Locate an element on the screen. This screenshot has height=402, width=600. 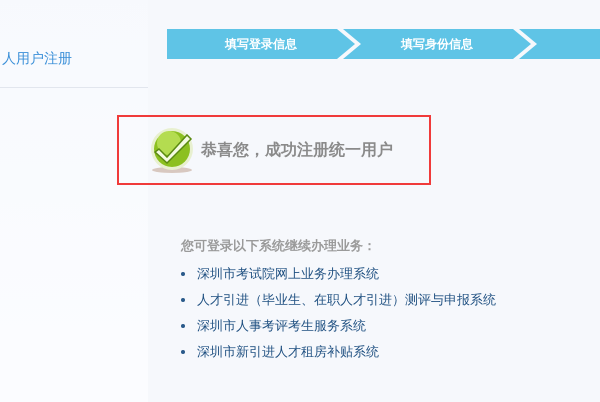
system-link: 人才引进（毕业生、在职人才引进）测评与申报系统 is located at coordinates (346, 300).